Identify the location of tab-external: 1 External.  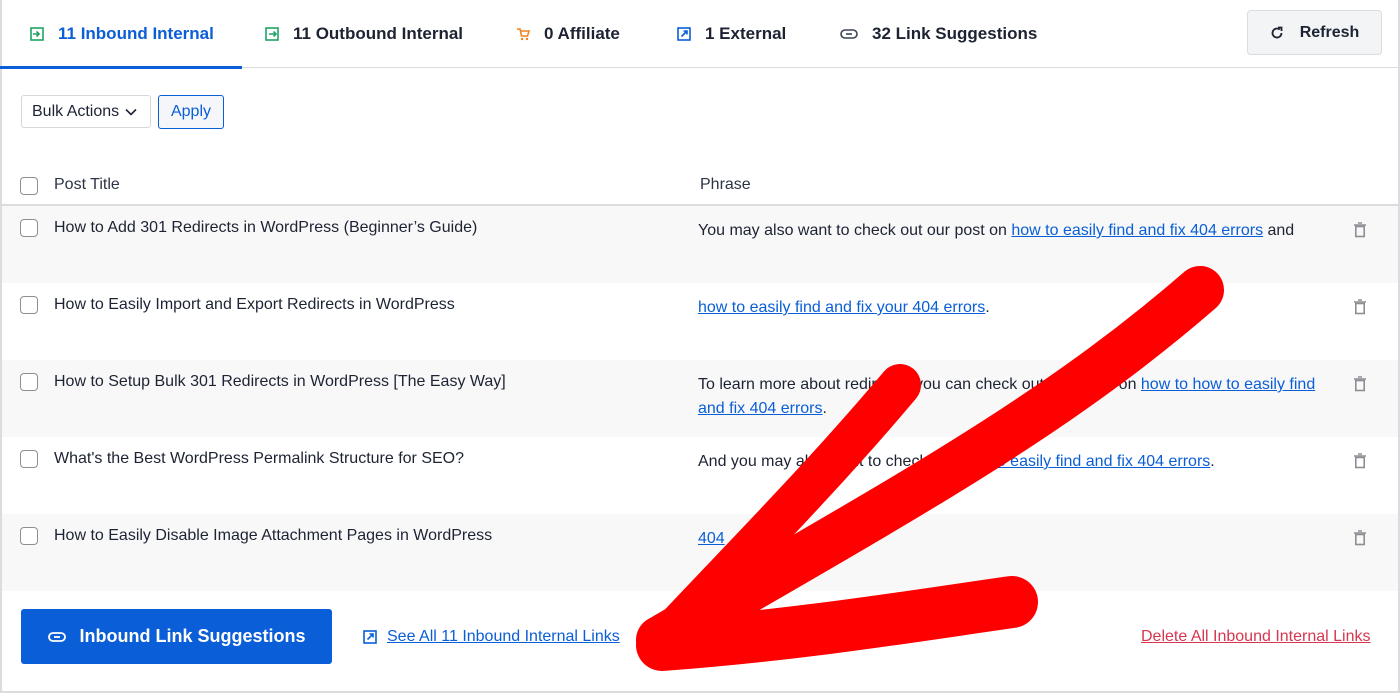
(731, 34).